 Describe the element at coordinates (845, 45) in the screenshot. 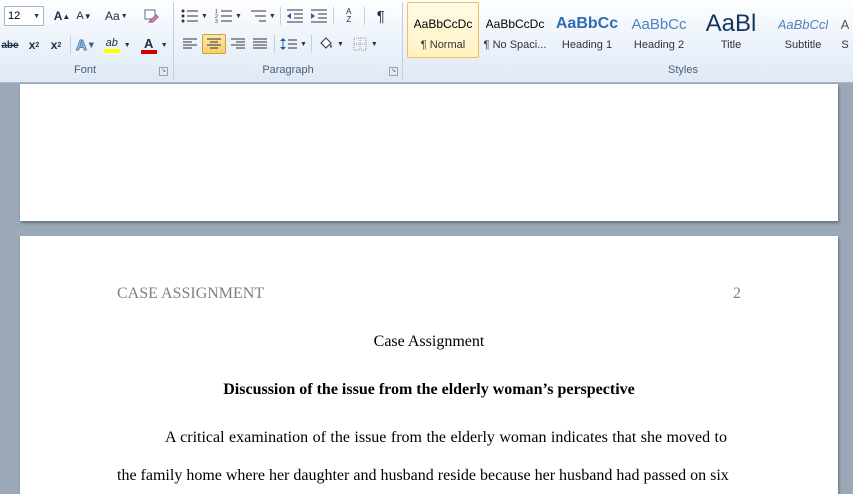

I see `style-name: S` at that location.